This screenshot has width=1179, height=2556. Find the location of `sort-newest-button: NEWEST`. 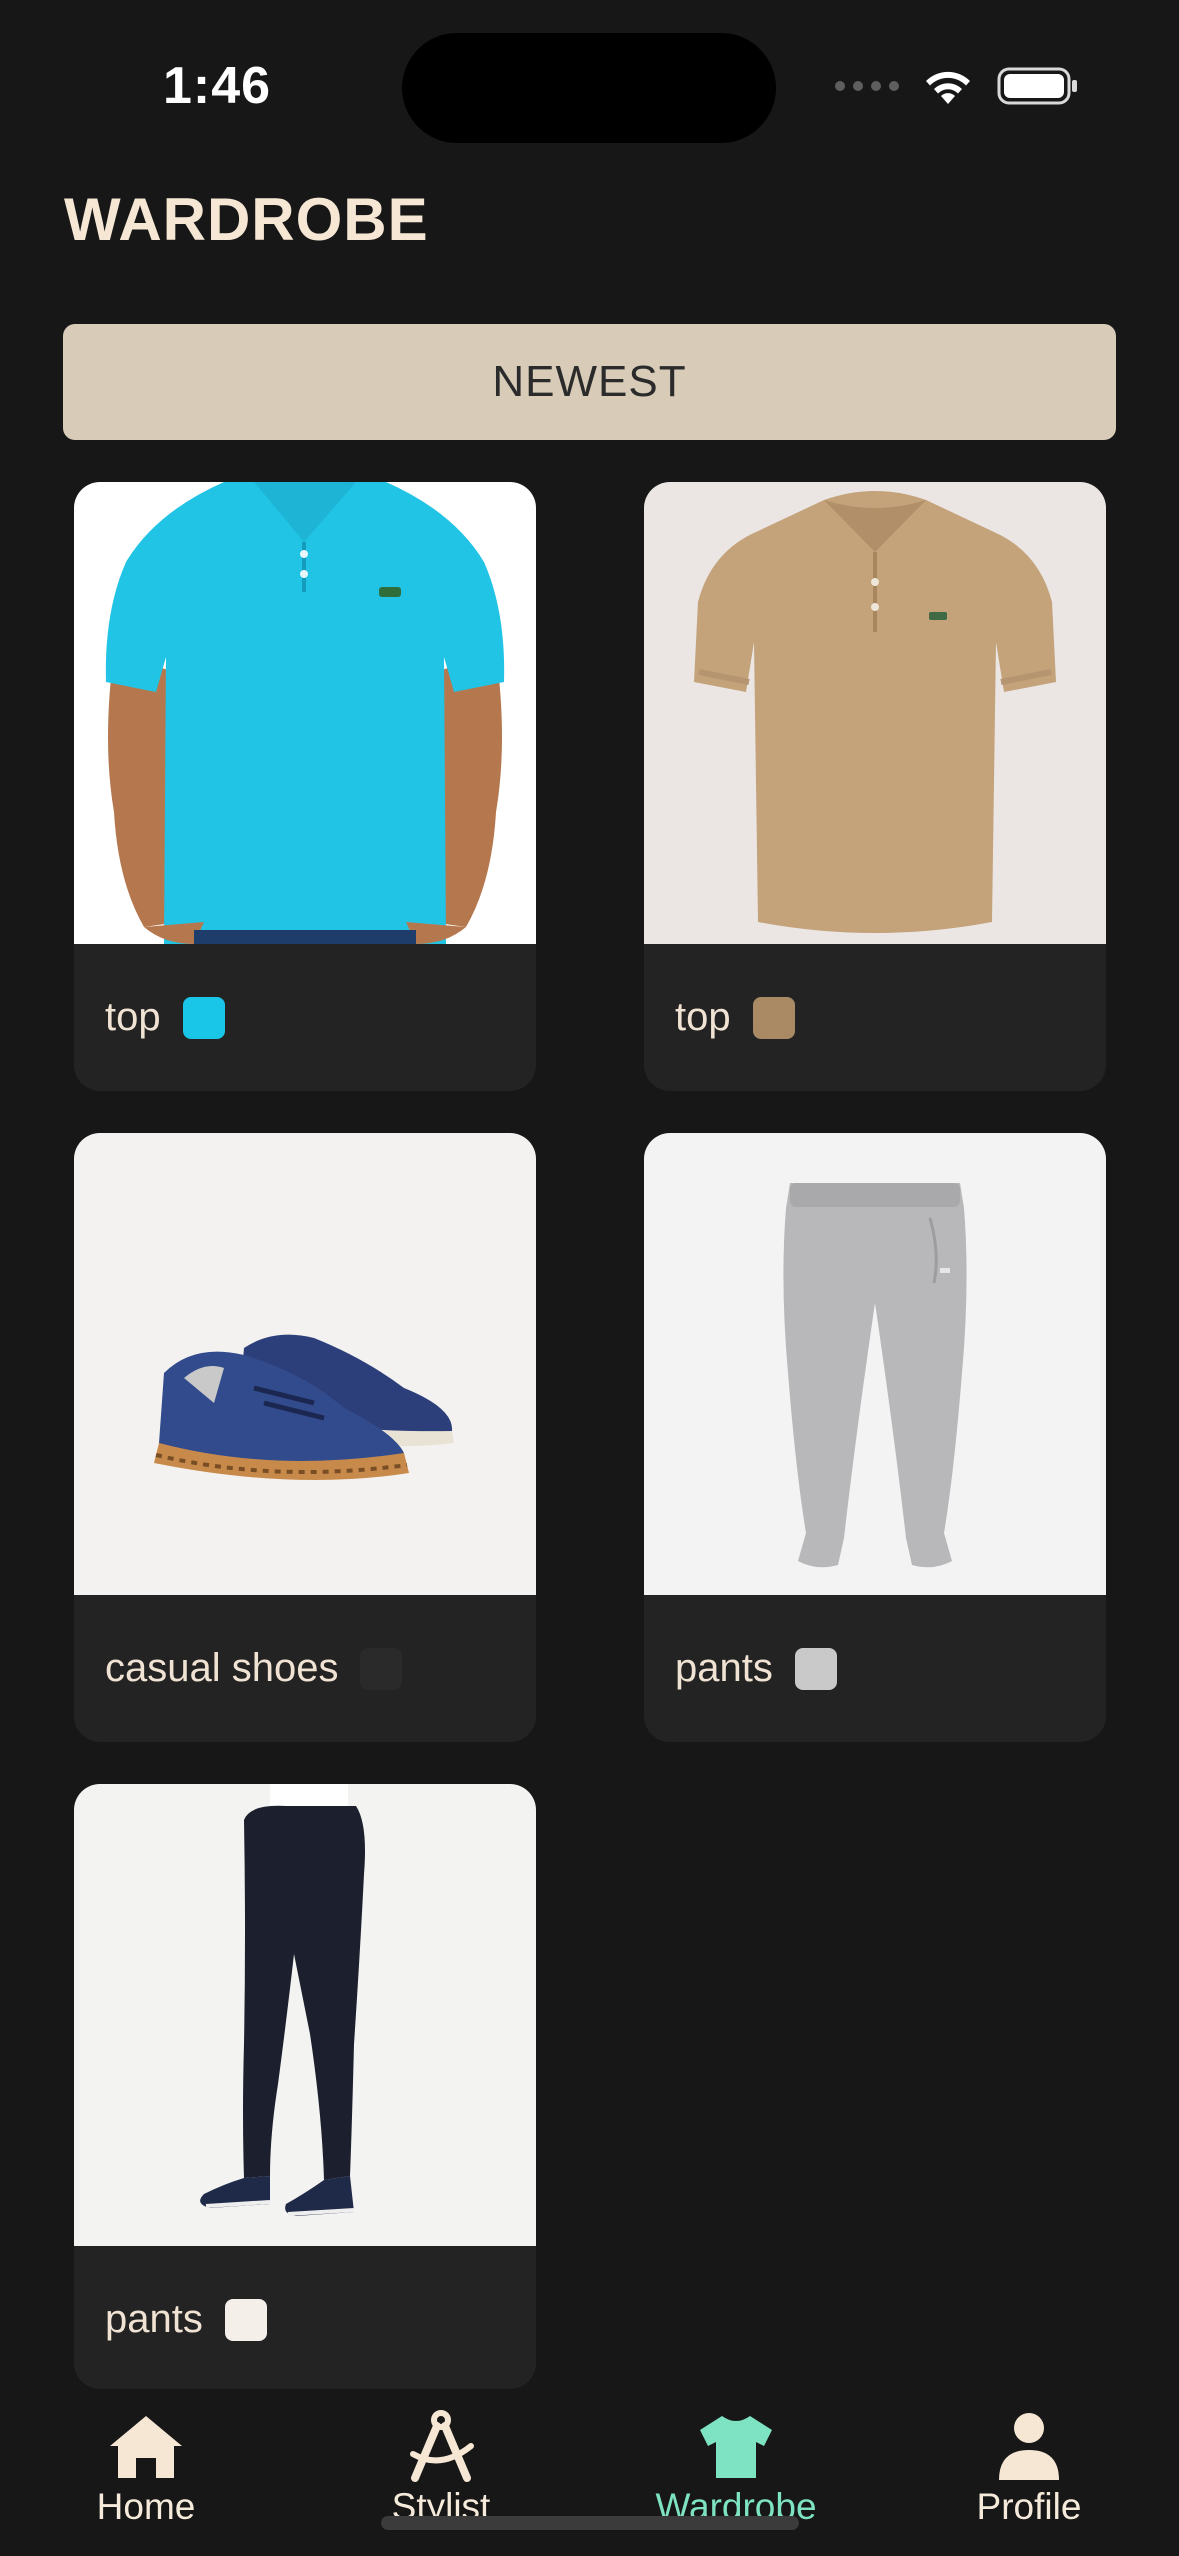

sort-newest-button: NEWEST is located at coordinates (589, 382).